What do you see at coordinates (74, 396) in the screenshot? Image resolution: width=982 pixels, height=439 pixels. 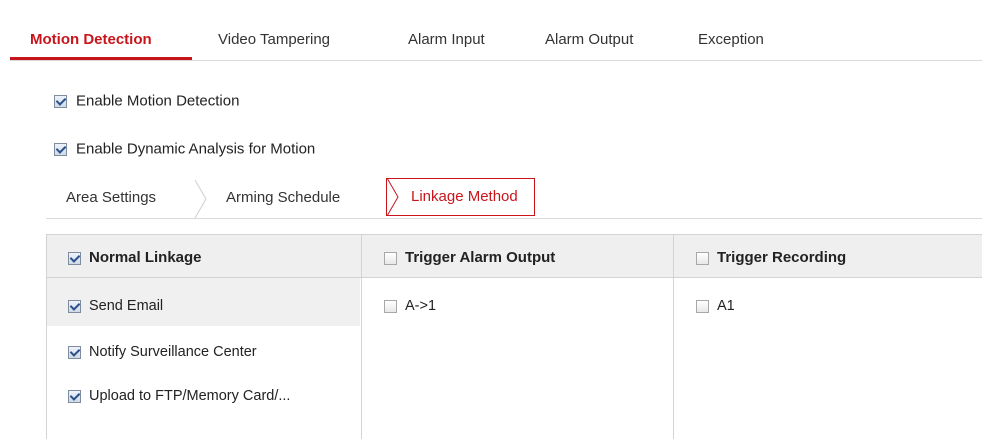 I see `upload-ftp-checkbox` at bounding box center [74, 396].